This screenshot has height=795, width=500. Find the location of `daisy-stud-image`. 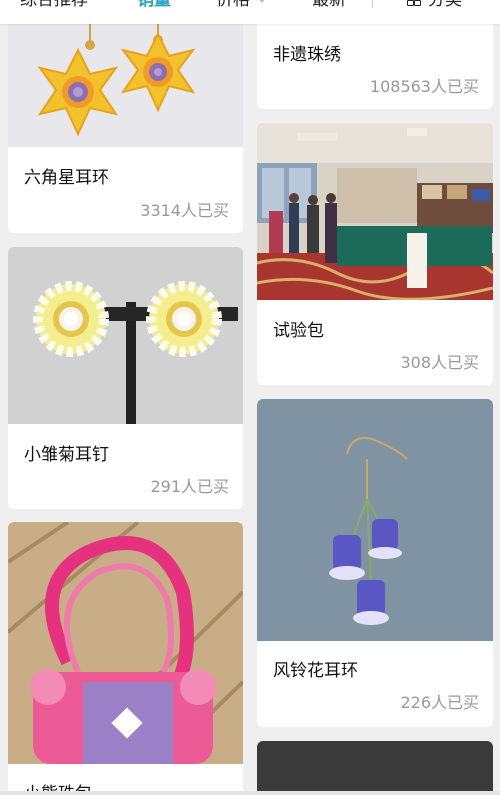

daisy-stud-image is located at coordinates (125, 335).